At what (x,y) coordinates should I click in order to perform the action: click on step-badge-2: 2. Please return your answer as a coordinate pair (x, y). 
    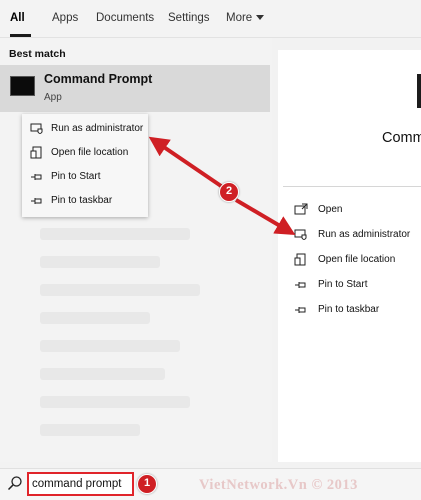
    Looking at the image, I should click on (229, 192).